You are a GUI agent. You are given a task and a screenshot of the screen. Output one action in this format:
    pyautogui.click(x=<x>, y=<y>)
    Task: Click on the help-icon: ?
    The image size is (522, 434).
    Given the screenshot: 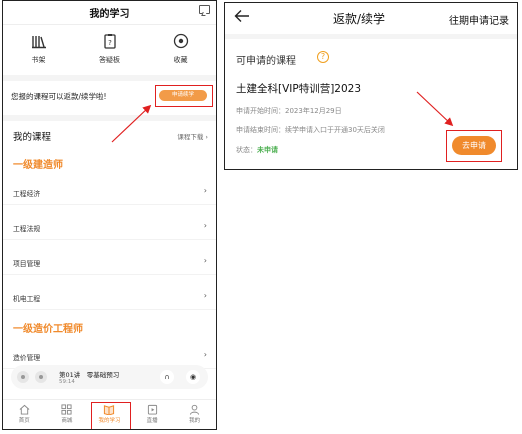 What is the action you would take?
    pyautogui.click(x=323, y=57)
    